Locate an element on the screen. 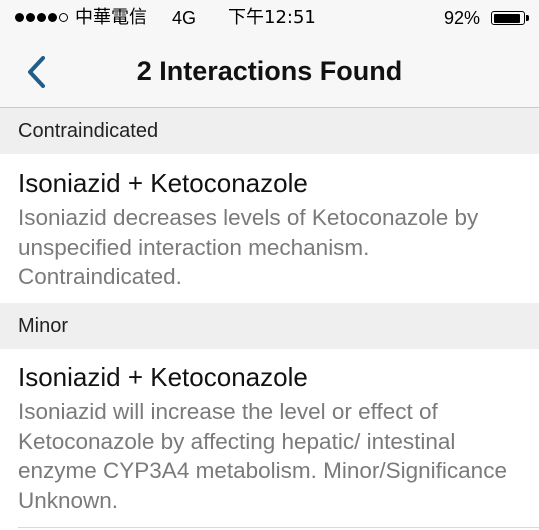  nav-bar: 2 Interactions Found is located at coordinates (269, 72).